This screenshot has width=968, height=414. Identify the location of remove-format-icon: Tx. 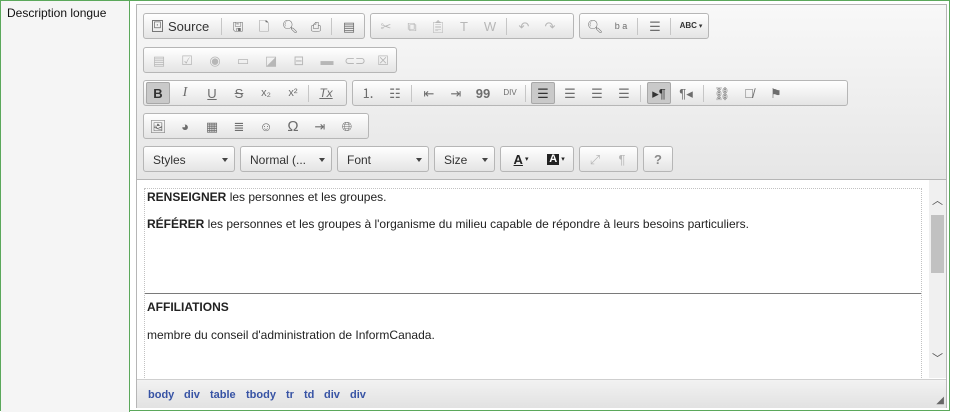
(326, 93).